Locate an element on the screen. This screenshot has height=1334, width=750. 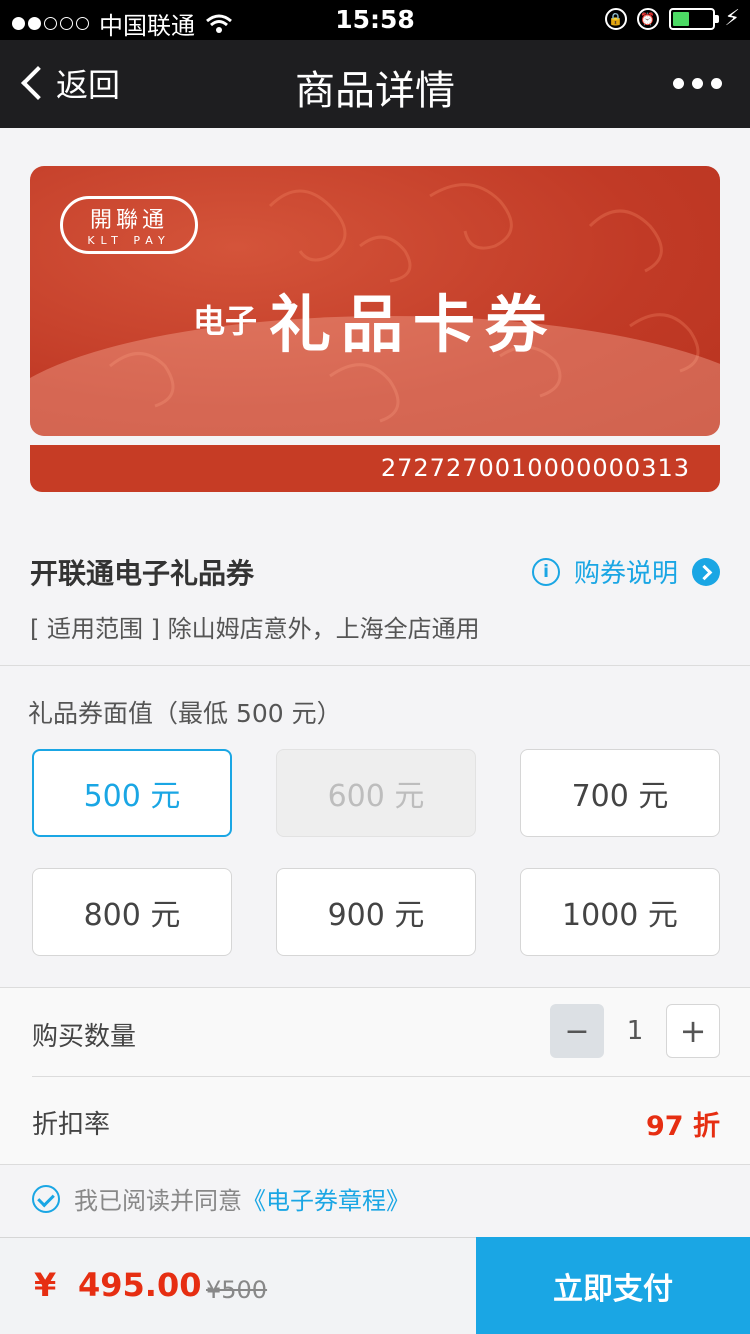
info-icon: i is located at coordinates (545, 571).